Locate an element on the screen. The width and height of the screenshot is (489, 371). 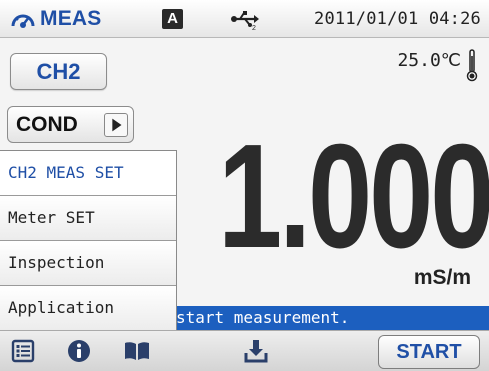
menu-item-inspection: Inspection is located at coordinates (88, 263).